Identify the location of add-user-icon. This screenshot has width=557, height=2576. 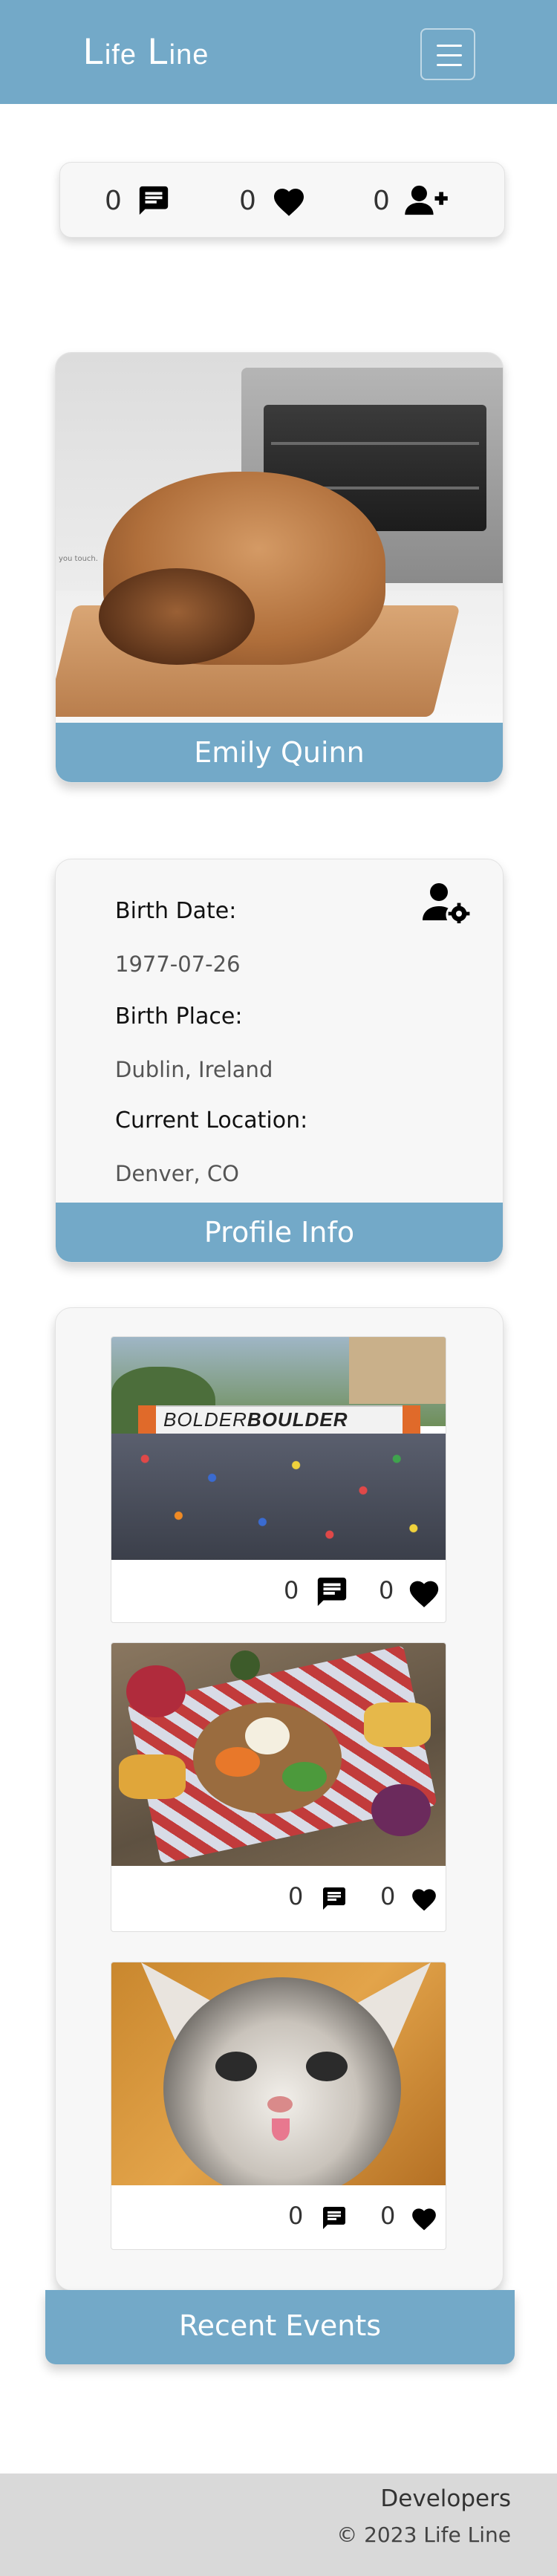
(427, 200).